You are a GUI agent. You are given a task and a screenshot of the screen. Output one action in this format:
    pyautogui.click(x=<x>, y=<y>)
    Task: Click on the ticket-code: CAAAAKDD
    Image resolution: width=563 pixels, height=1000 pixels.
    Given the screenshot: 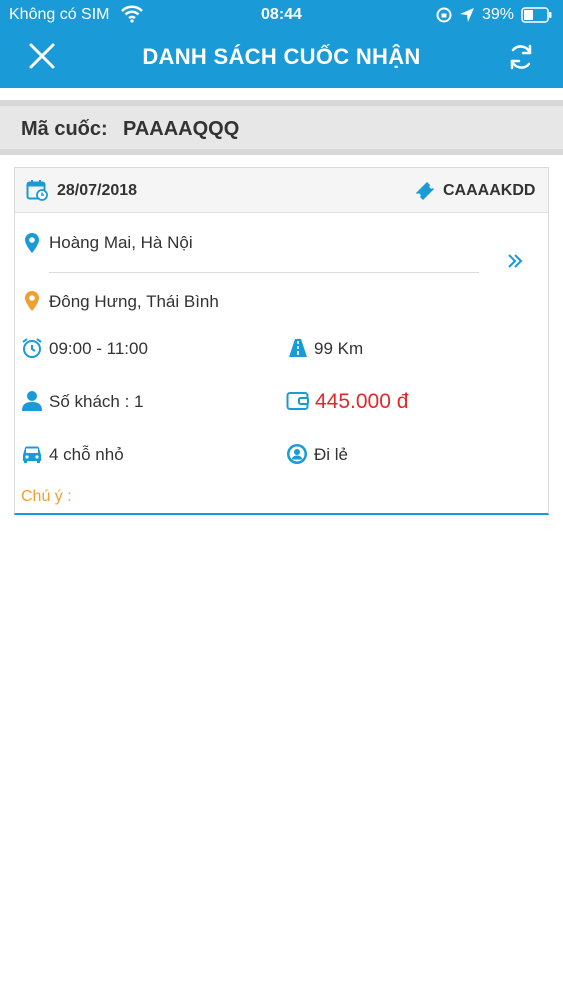 What is the action you would take?
    pyautogui.click(x=489, y=190)
    